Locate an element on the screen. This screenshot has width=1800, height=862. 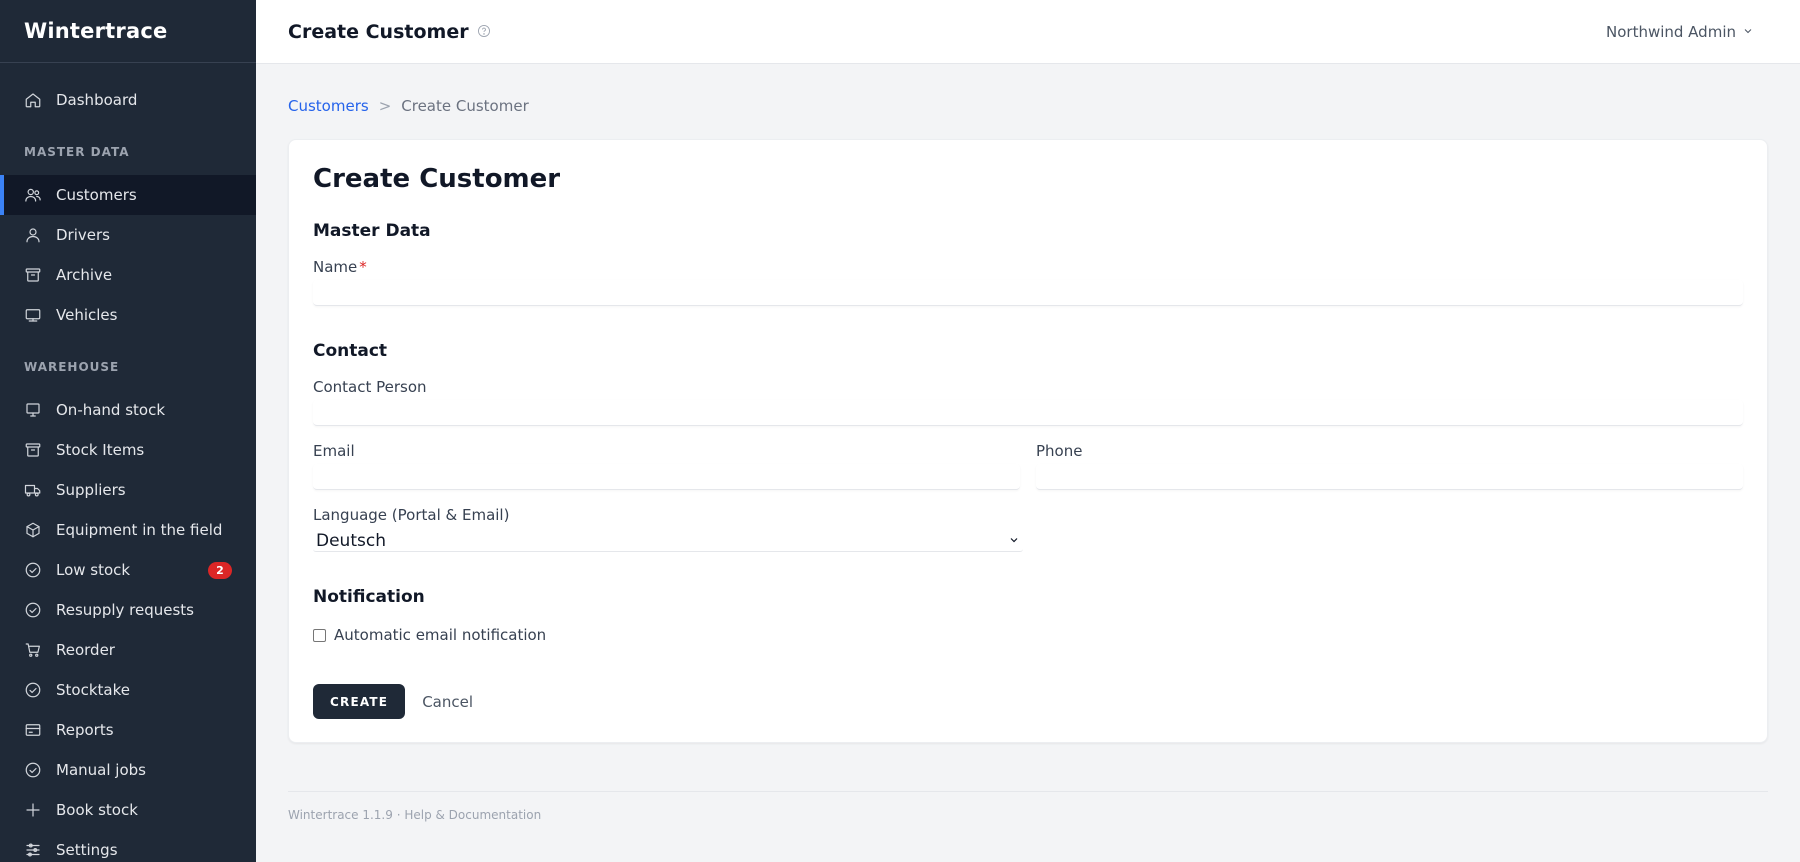
sidebar-item-reorder: Reorder is located at coordinates (128, 650).